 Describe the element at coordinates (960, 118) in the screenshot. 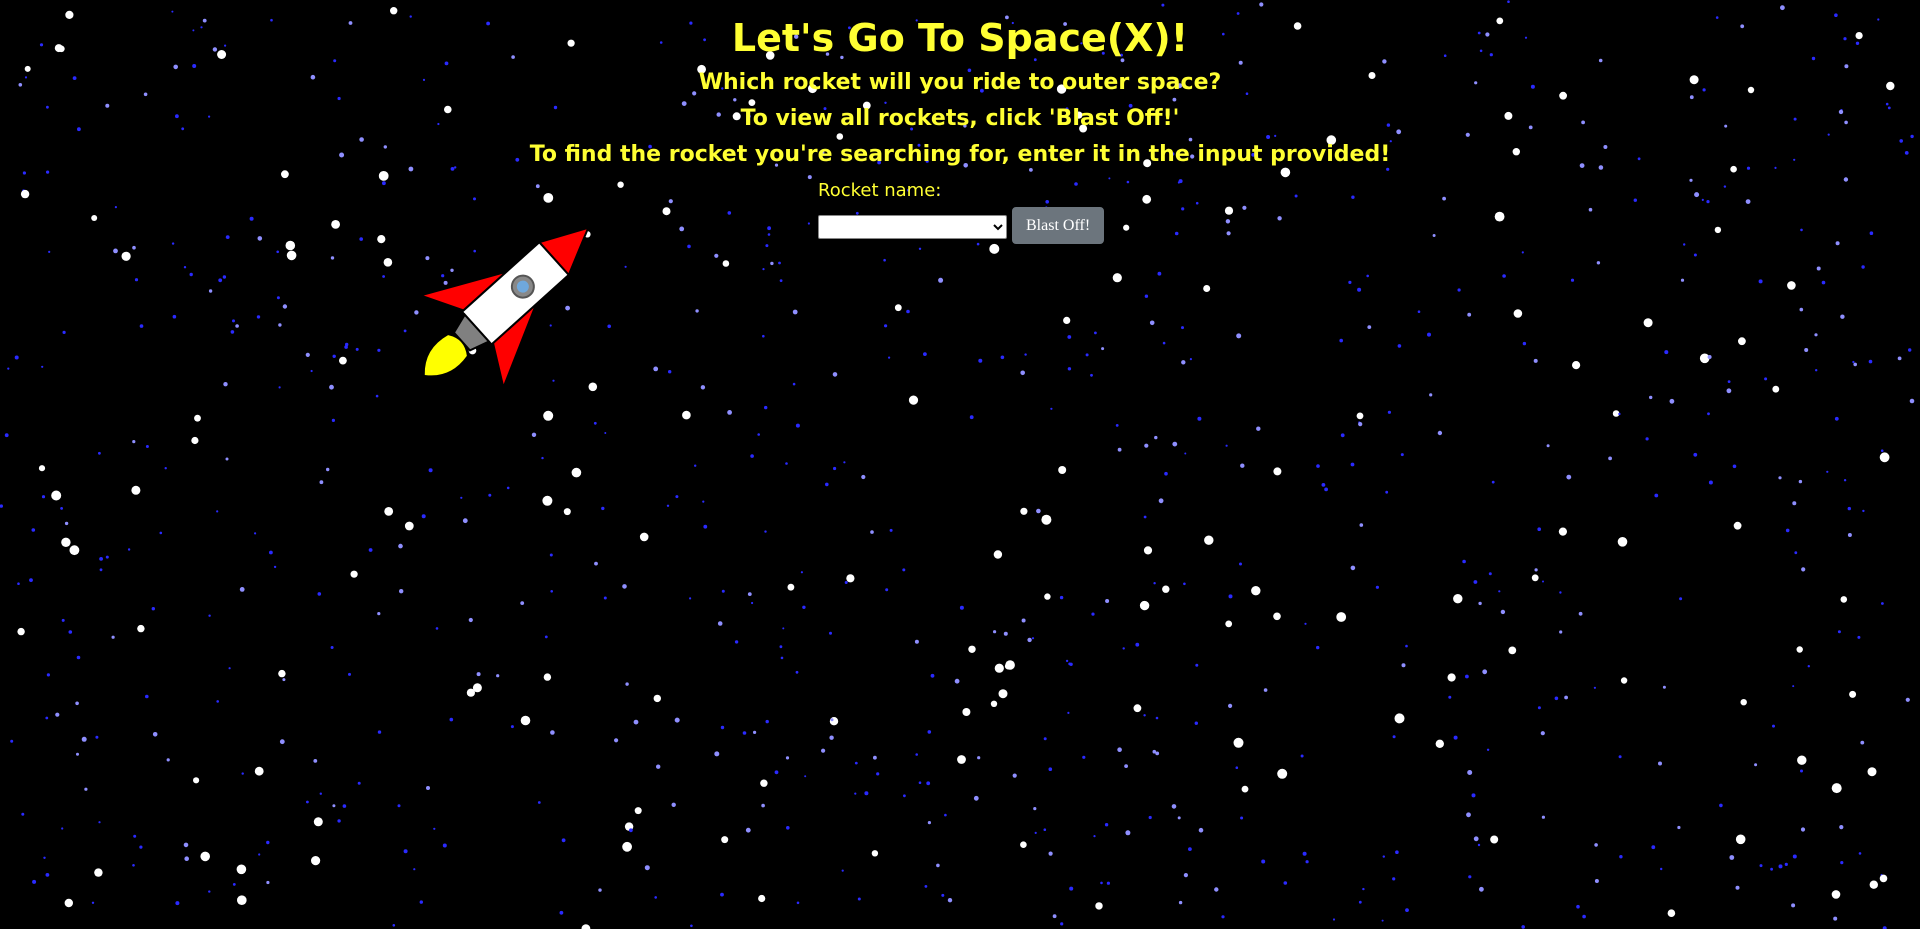

I see `intro-view-all: To view all rockets, click 'Blast Off!'` at that location.